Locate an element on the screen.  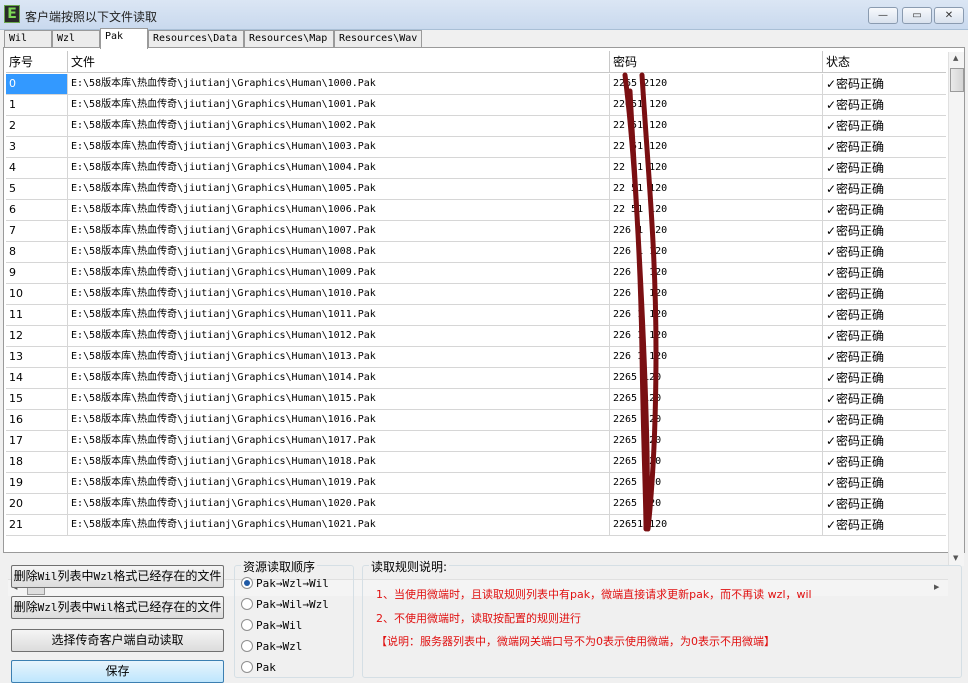
row-index: 21 is located at coordinates (37, 525).